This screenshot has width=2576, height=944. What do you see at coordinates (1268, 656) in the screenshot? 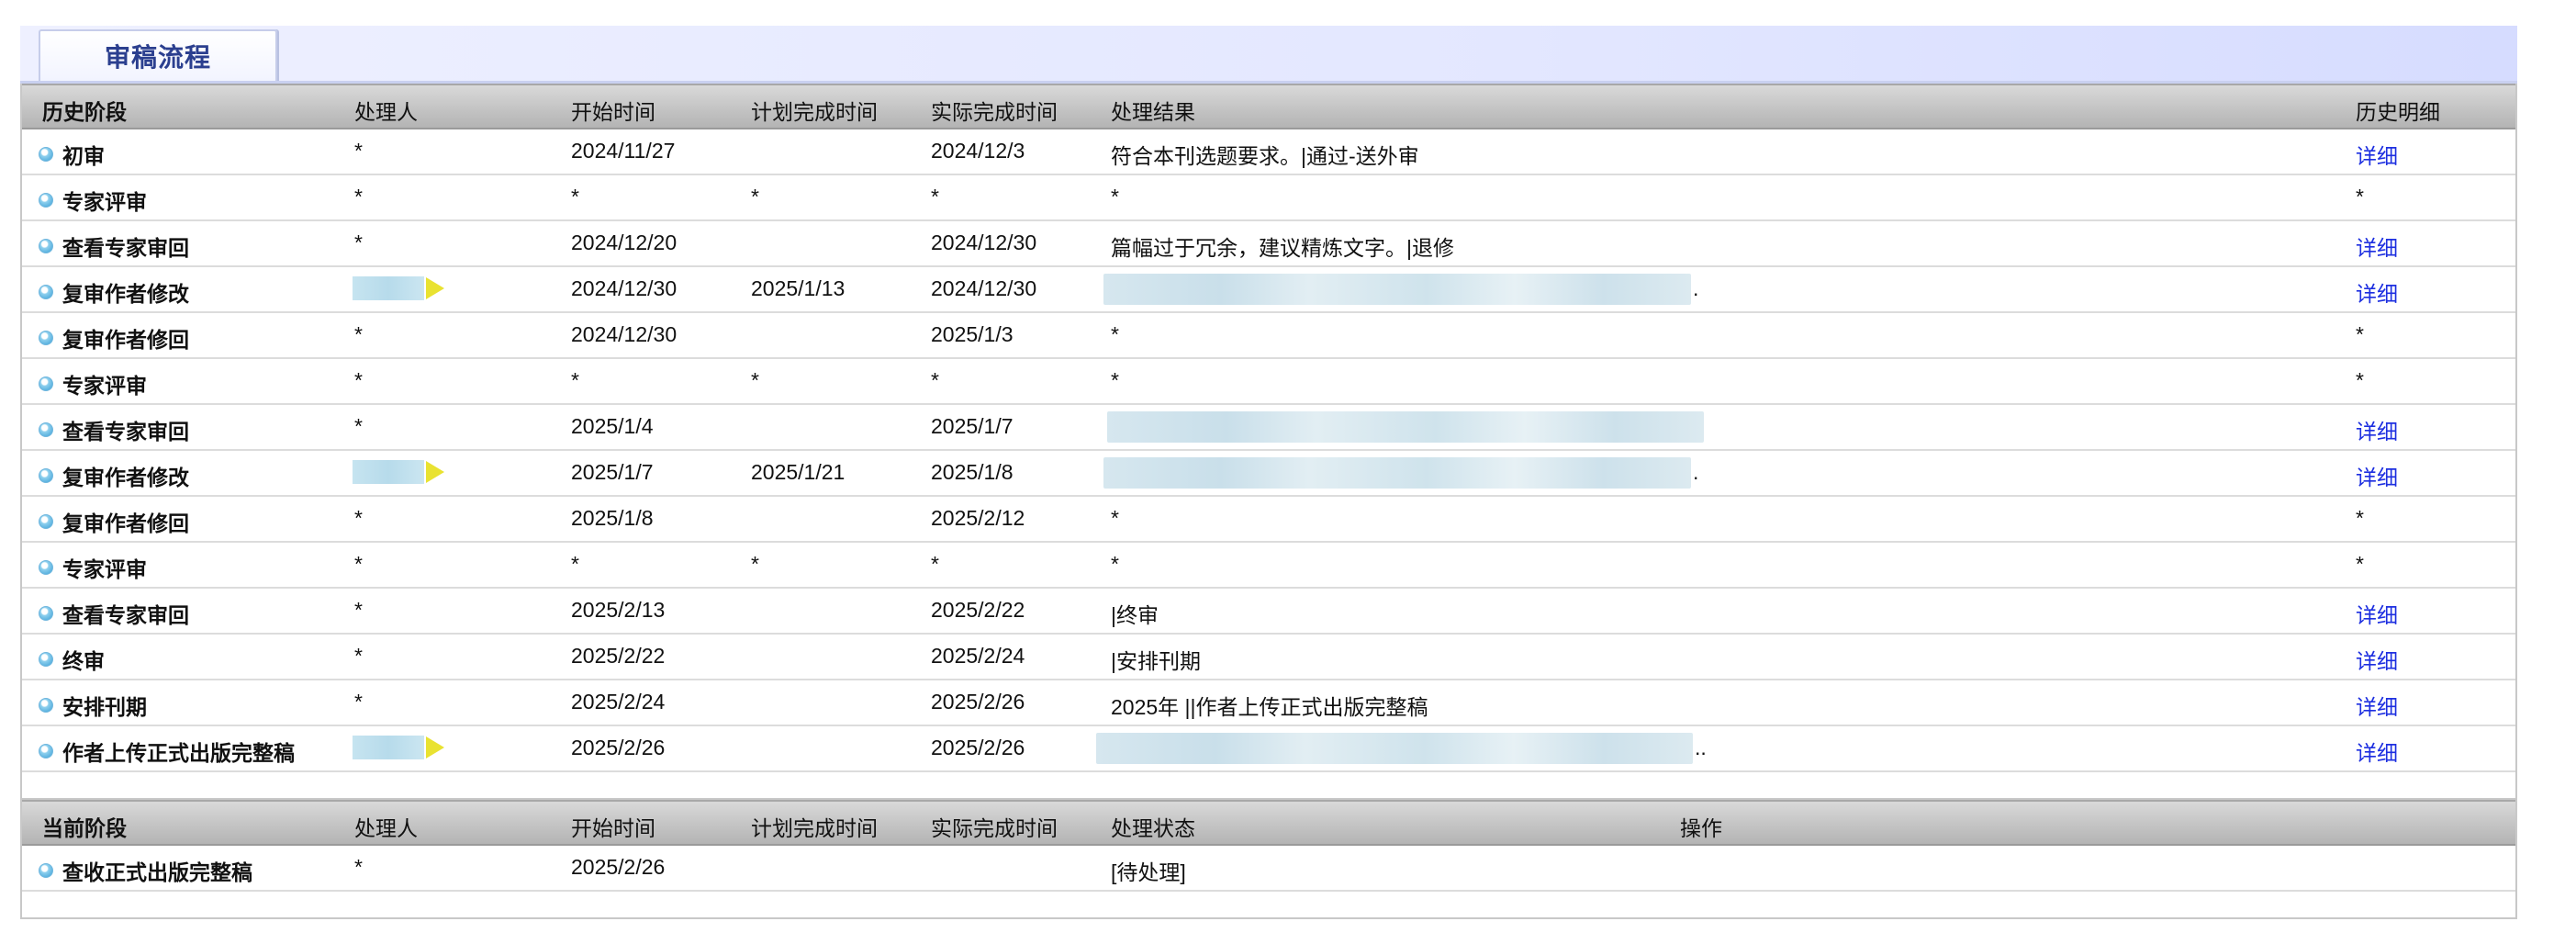
I see `table-row: 终审 * 2025/2/22 2025/2/24 |安排刊期 详细` at bounding box center [1268, 656].